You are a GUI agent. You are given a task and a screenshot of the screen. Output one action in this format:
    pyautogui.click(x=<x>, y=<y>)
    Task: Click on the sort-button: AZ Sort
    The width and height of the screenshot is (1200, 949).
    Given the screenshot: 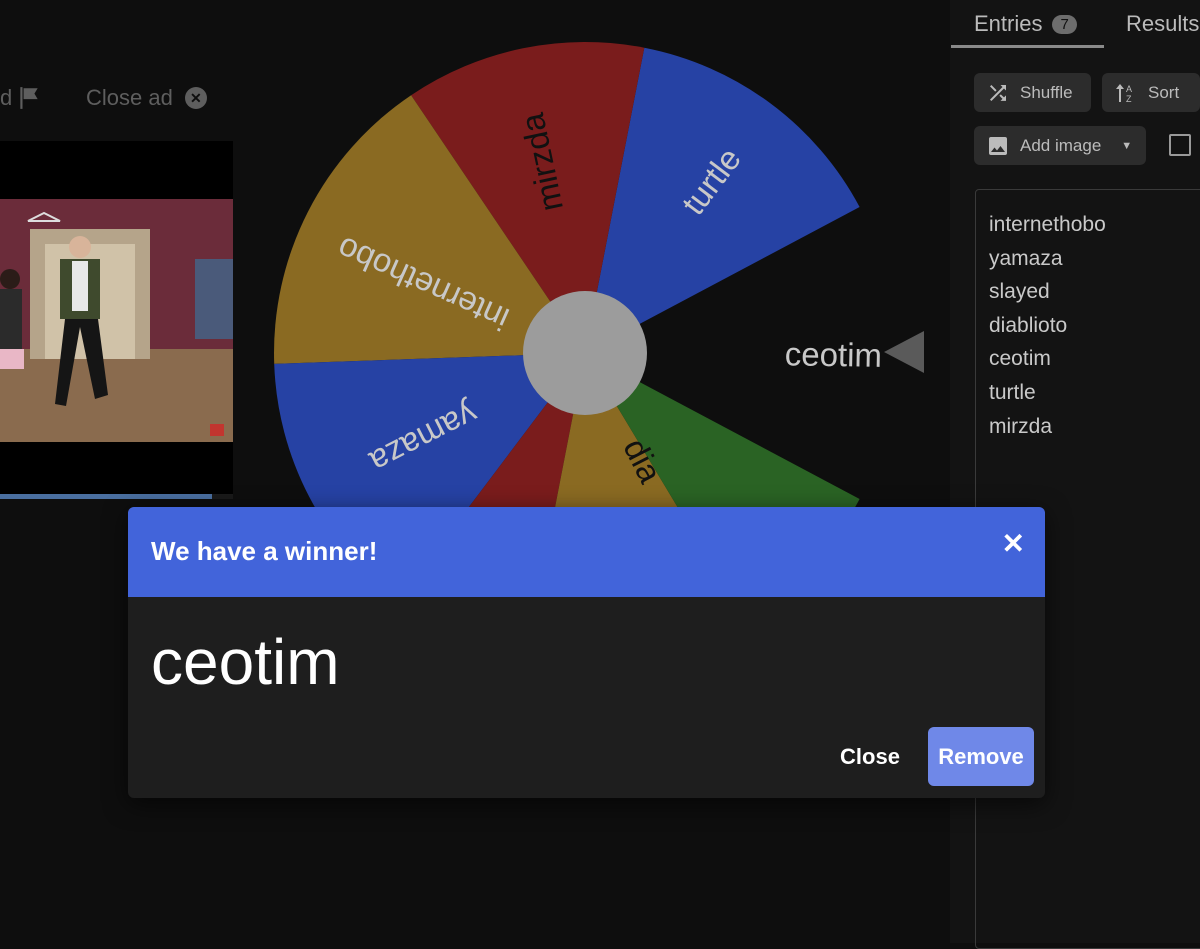 What is the action you would take?
    pyautogui.click(x=1151, y=92)
    